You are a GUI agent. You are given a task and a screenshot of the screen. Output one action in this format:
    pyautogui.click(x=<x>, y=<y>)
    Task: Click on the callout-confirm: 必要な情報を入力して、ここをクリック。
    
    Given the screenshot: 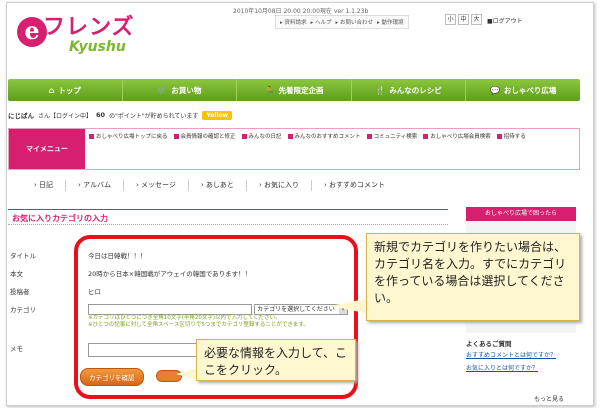 What is the action you would take?
    pyautogui.click(x=276, y=360)
    